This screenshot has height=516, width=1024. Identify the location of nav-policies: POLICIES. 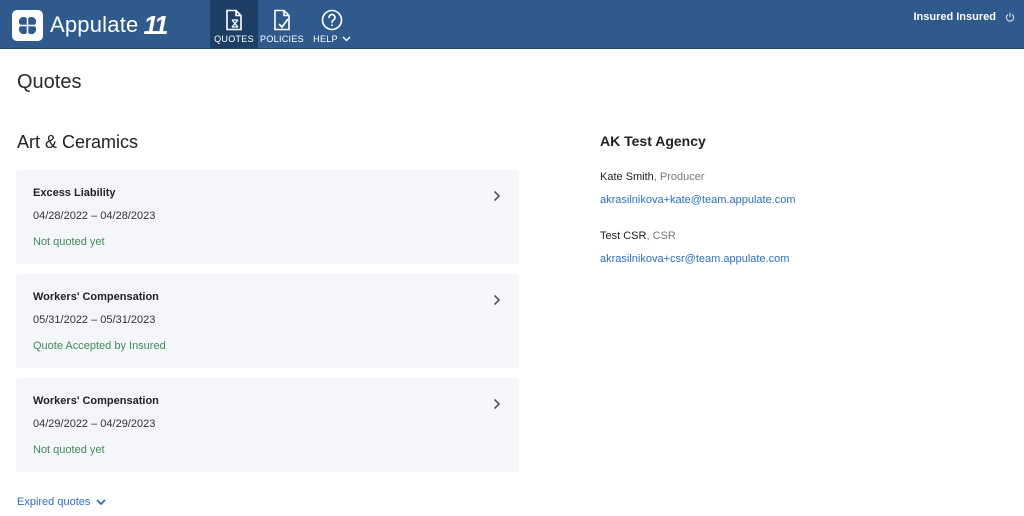
(282, 24).